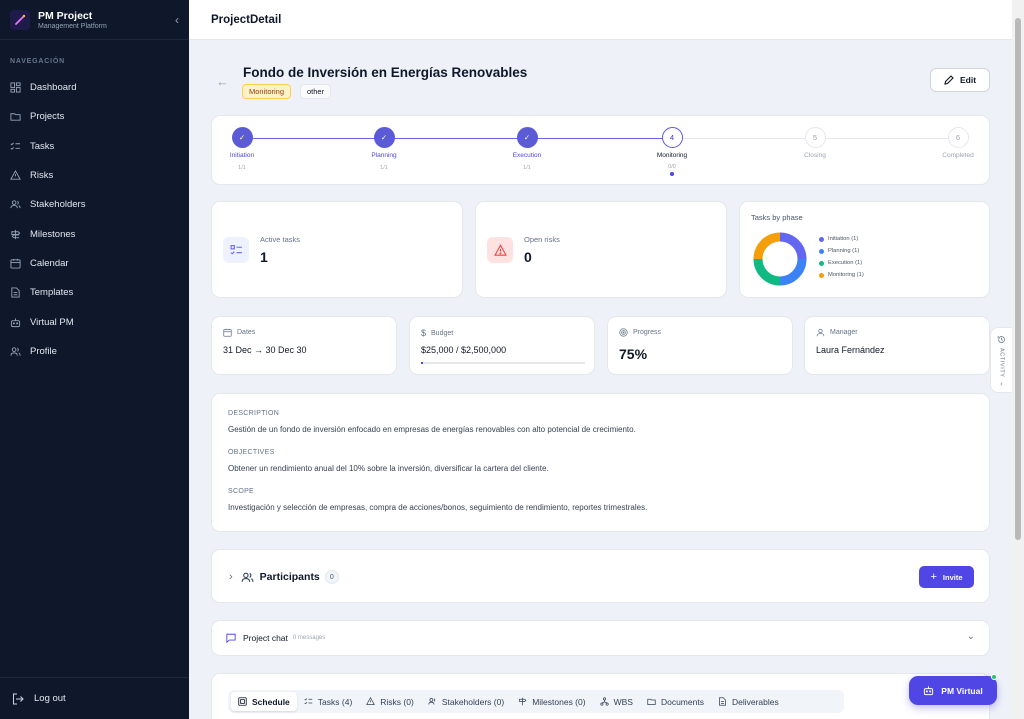 The width and height of the screenshot is (1024, 719). What do you see at coordinates (251, 452) in the screenshot?
I see `objectives-heading: OBJECTIVES` at bounding box center [251, 452].